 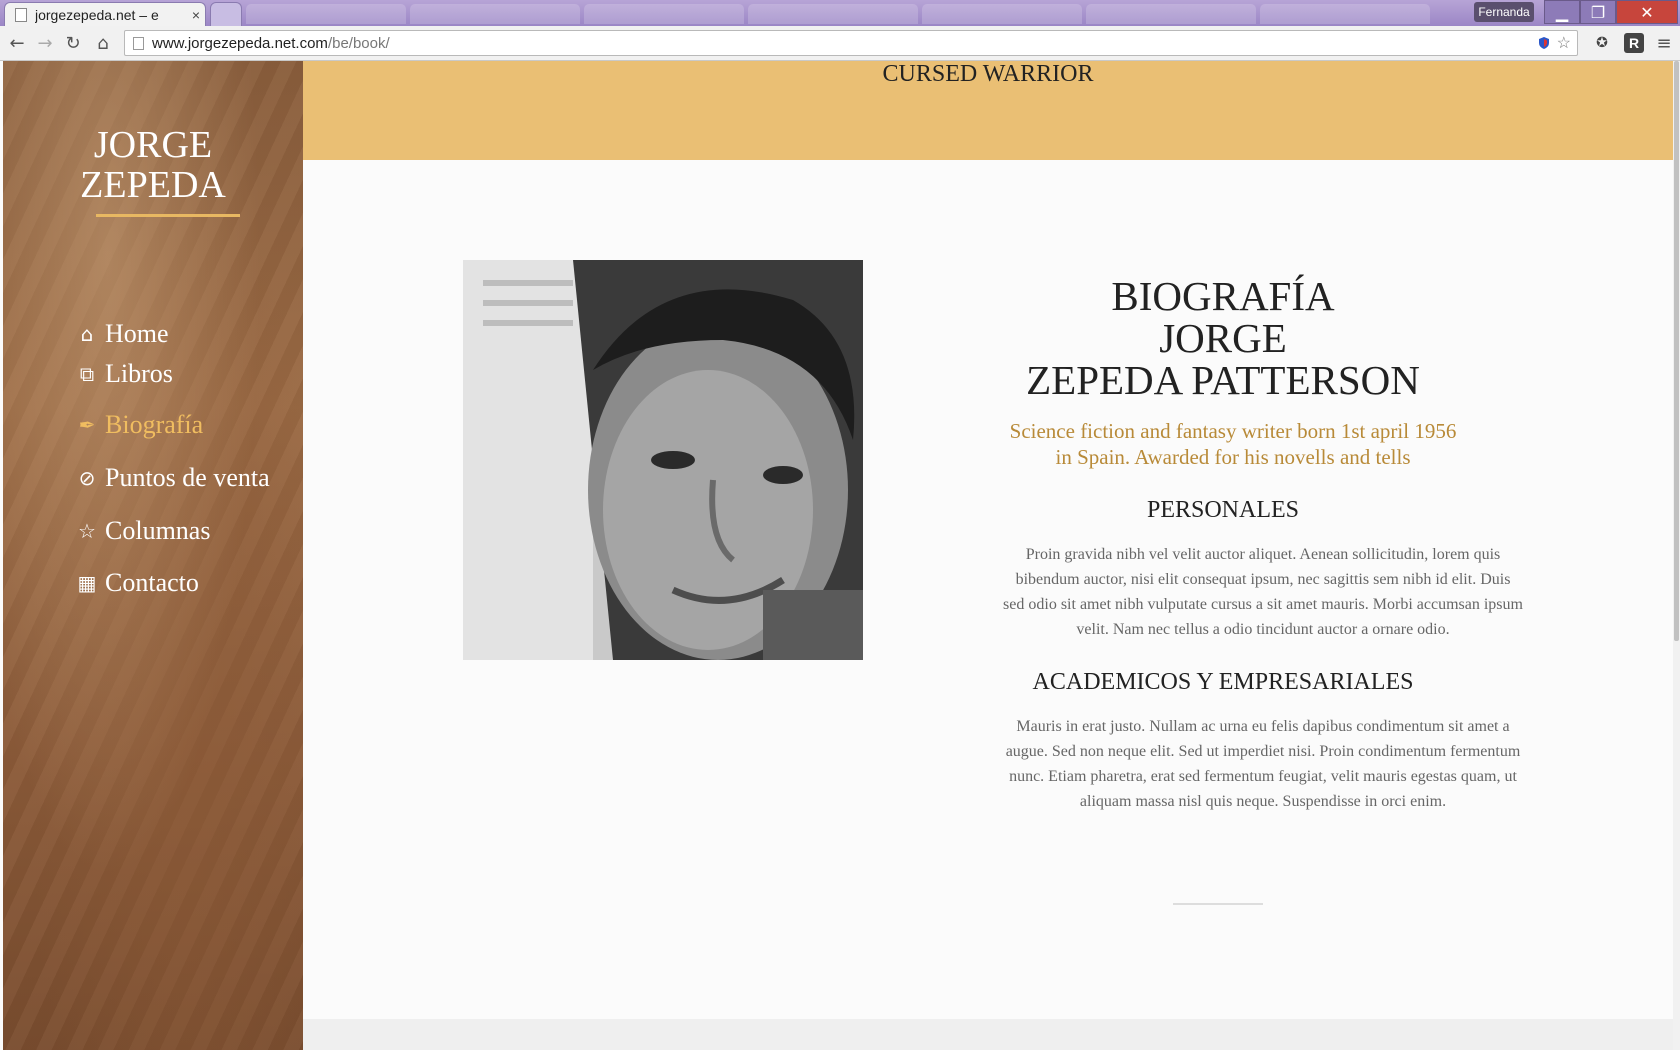 I want to click on url-host: www.jorgezepeda.net.com, so click(x=240, y=43).